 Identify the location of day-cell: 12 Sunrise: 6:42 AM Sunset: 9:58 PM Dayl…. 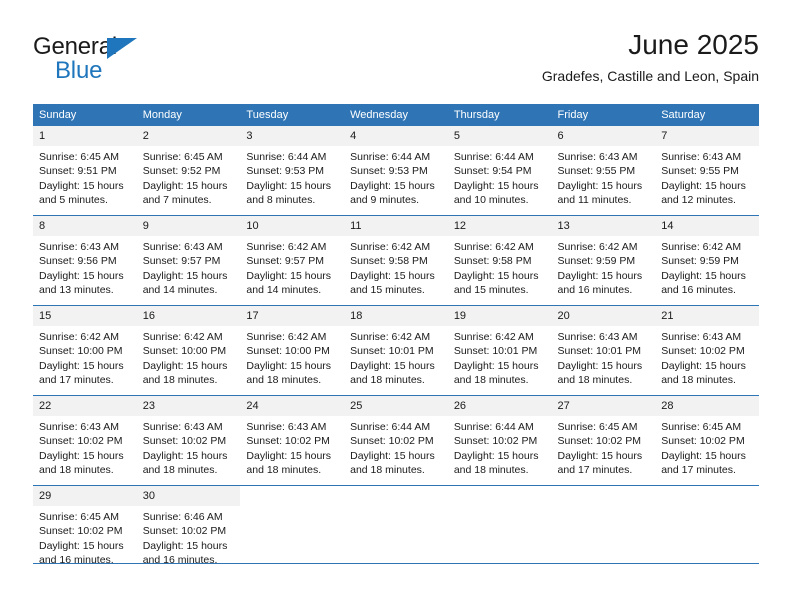
(499, 260).